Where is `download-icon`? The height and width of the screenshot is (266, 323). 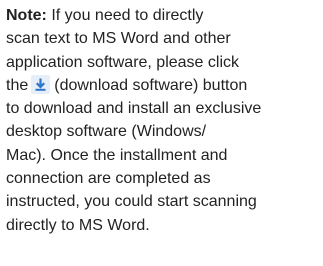
download-icon is located at coordinates (41, 84).